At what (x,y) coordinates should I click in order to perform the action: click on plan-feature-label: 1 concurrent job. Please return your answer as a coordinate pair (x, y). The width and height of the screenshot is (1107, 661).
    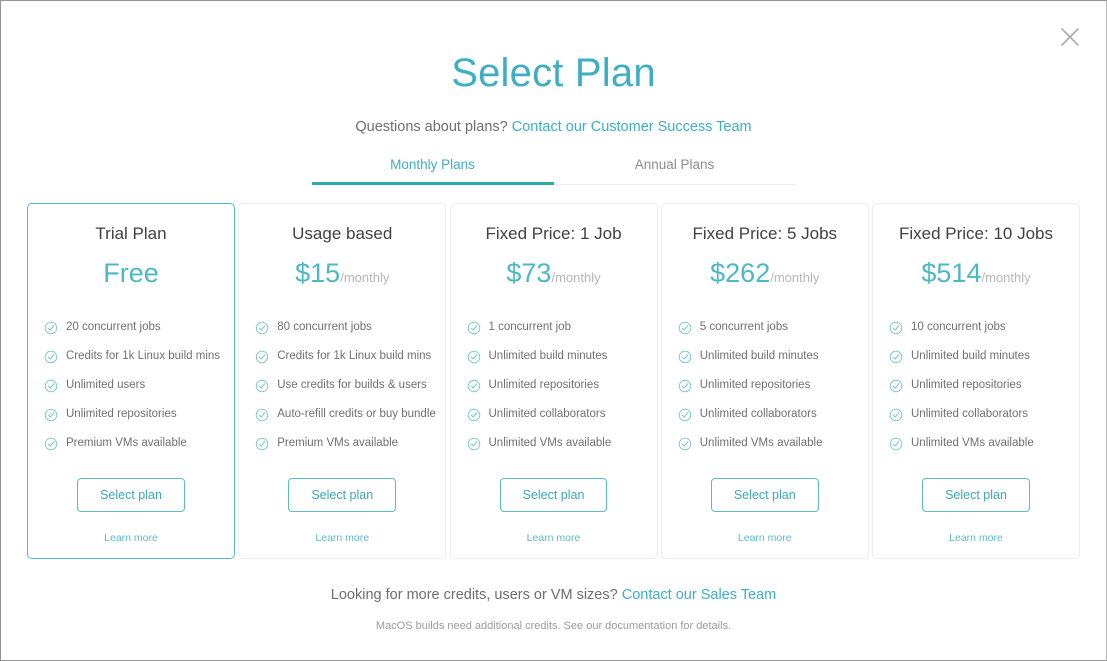
    Looking at the image, I should click on (529, 327).